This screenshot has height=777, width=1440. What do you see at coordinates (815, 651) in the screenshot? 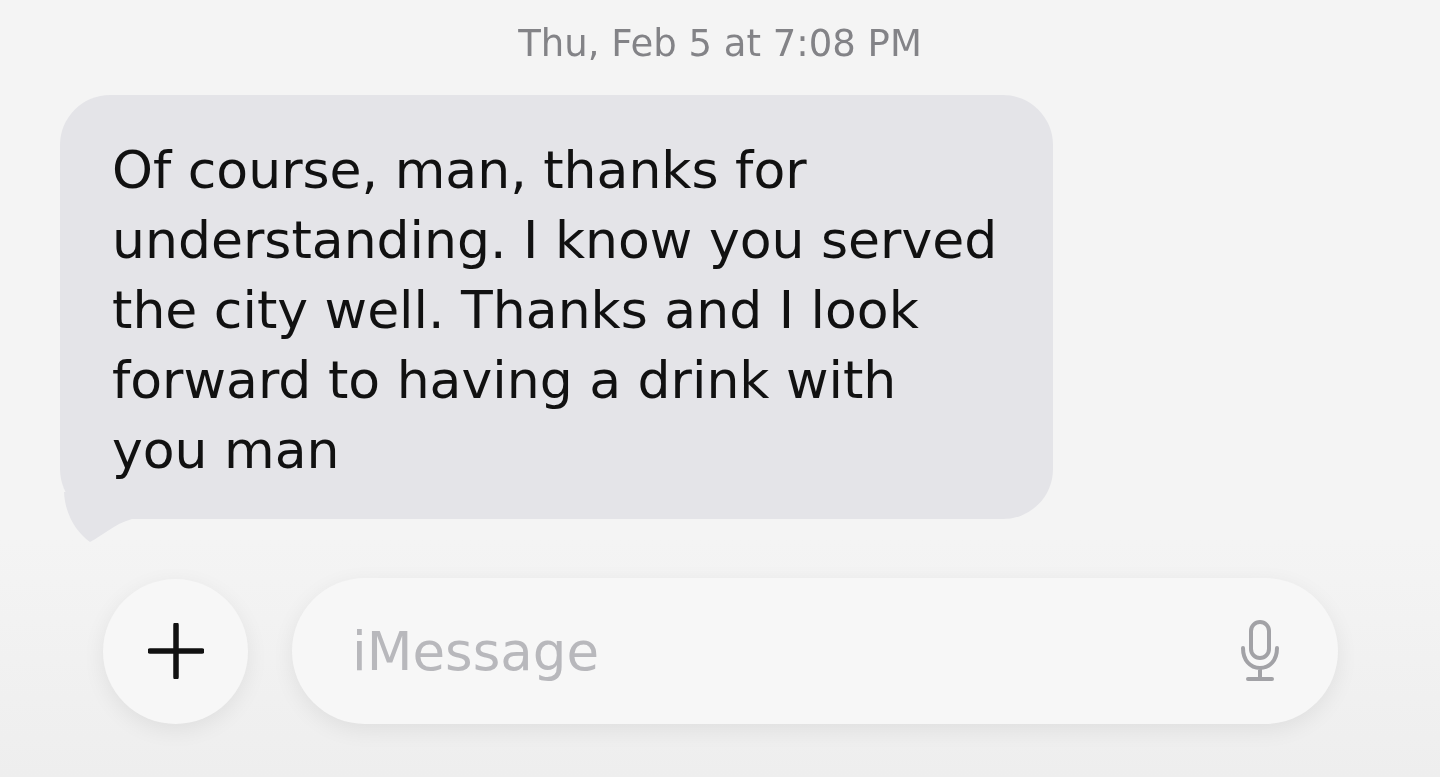
I see `message-field: iMessage` at bounding box center [815, 651].